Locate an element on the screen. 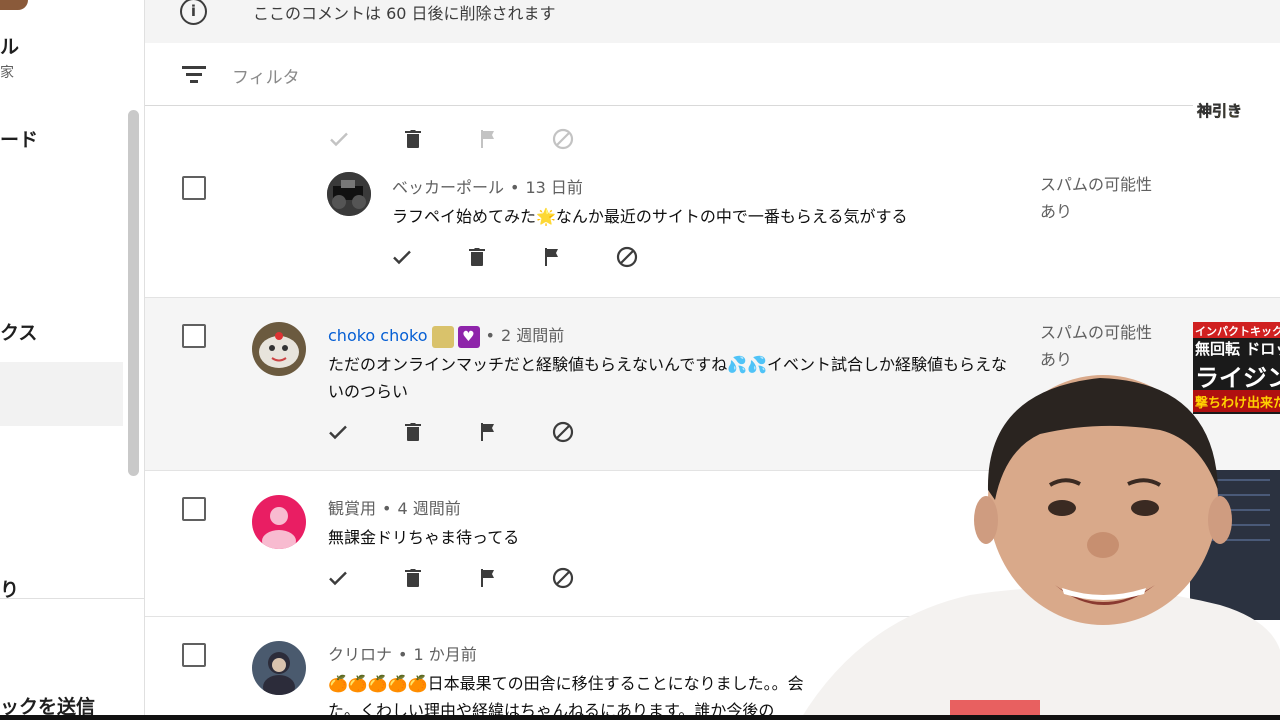 The height and width of the screenshot is (720, 1280). thumbnail-text: 神引き is located at coordinates (1220, 111).